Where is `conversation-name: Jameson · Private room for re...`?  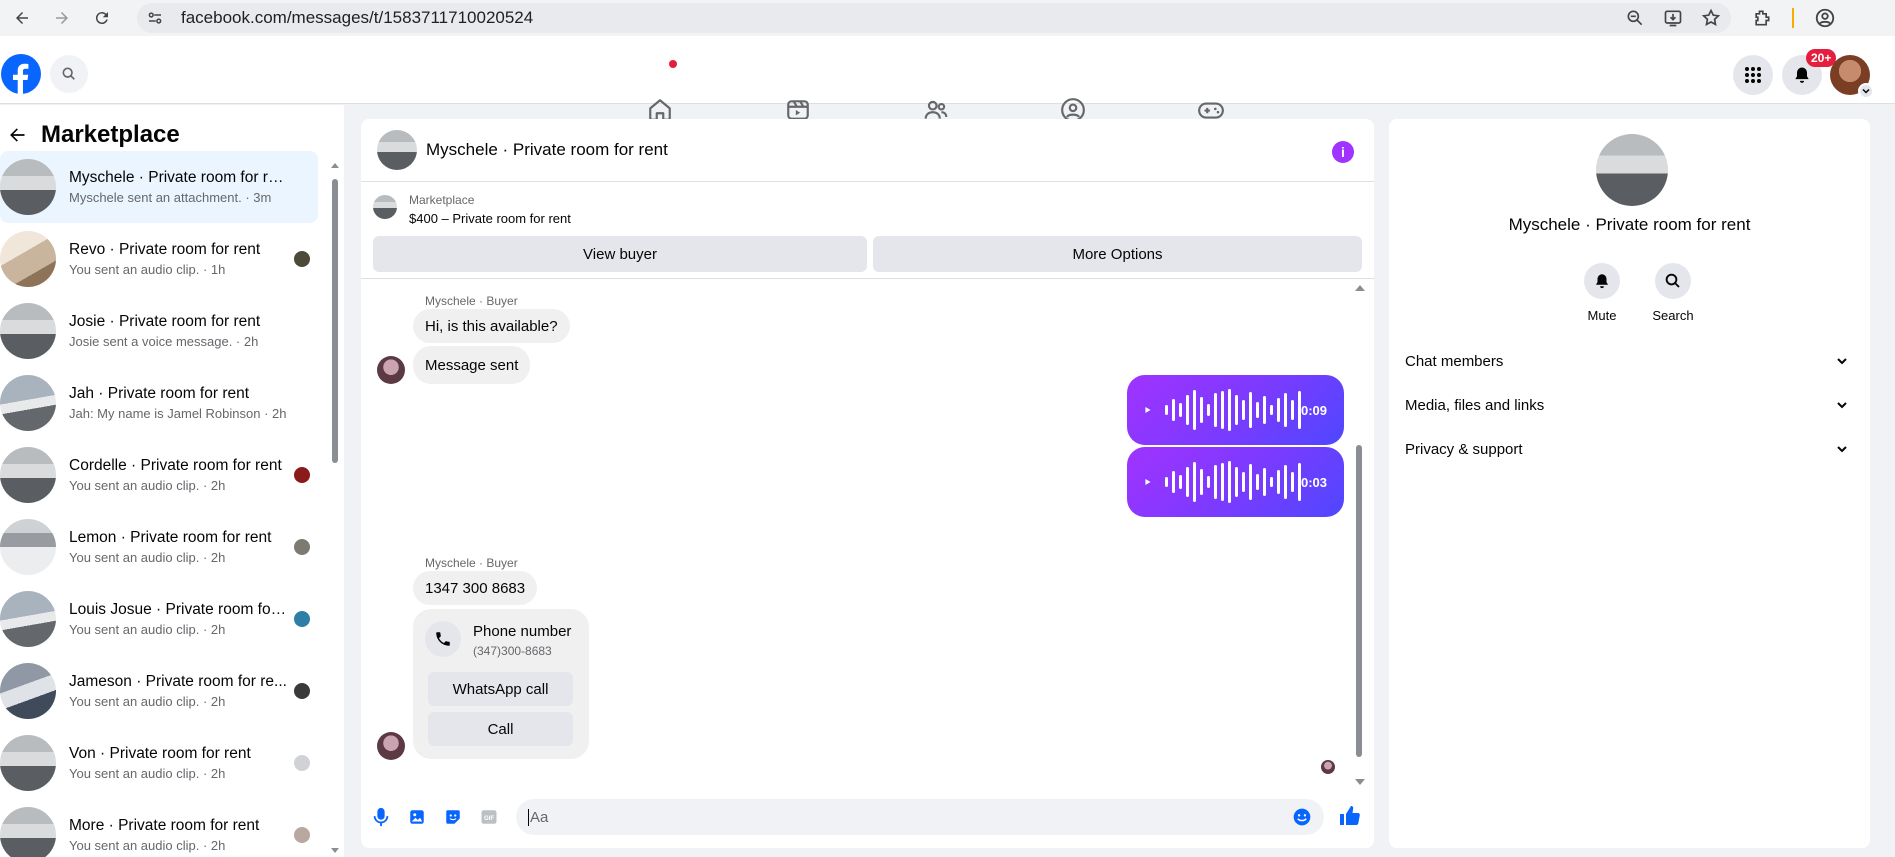 conversation-name: Jameson · Private room for re... is located at coordinates (178, 681).